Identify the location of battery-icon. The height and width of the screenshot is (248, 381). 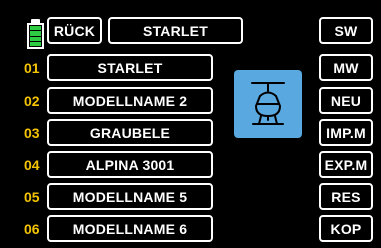
(35, 34).